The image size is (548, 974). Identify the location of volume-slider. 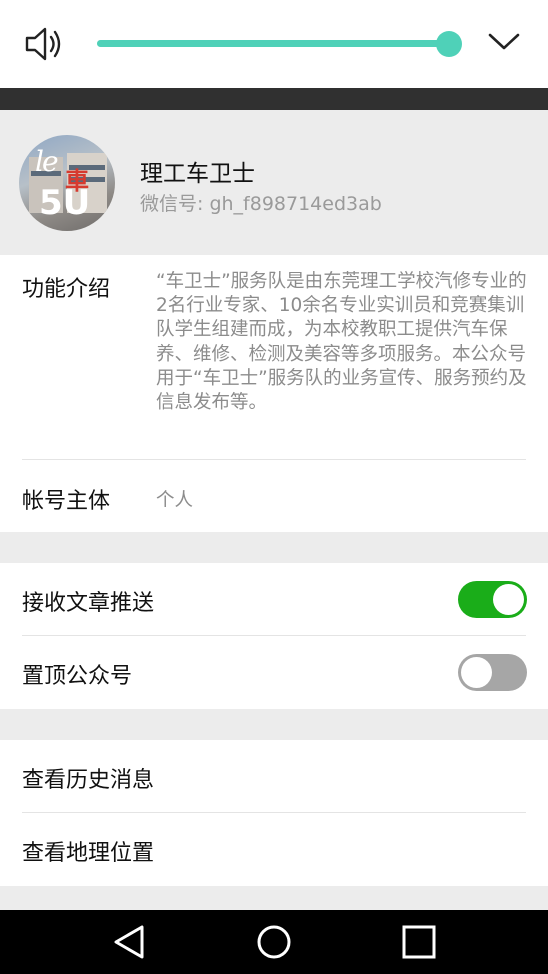
(279, 44).